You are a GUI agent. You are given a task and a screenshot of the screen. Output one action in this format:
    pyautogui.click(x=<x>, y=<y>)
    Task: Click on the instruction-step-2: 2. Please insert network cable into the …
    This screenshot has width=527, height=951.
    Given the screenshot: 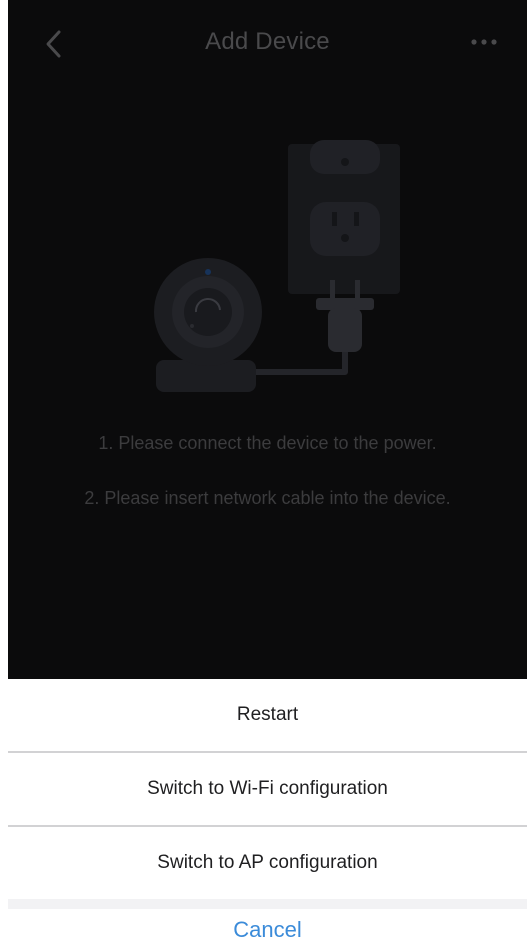 What is the action you would take?
    pyautogui.click(x=267, y=498)
    